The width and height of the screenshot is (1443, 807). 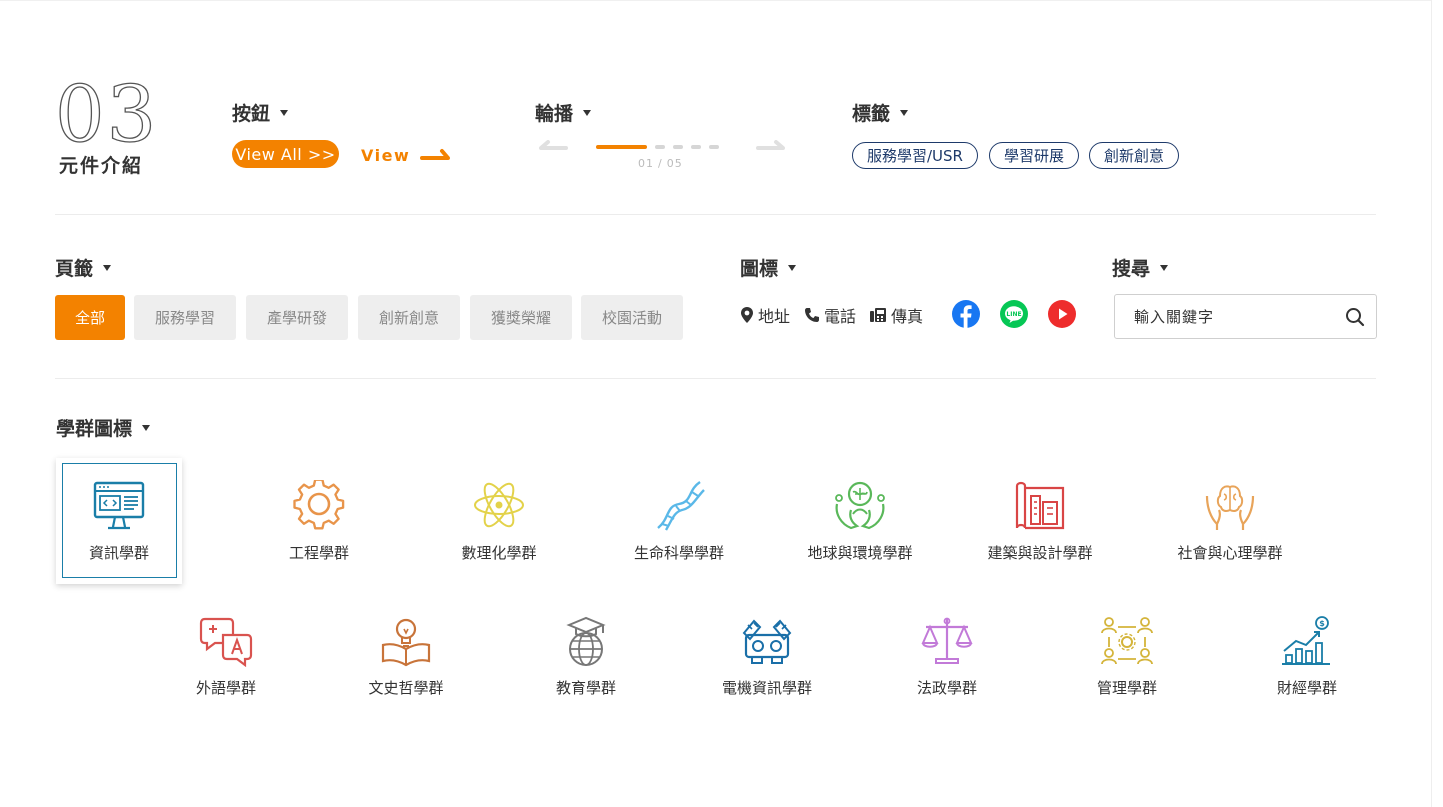 I want to click on carousel-dots, so click(x=657, y=147).